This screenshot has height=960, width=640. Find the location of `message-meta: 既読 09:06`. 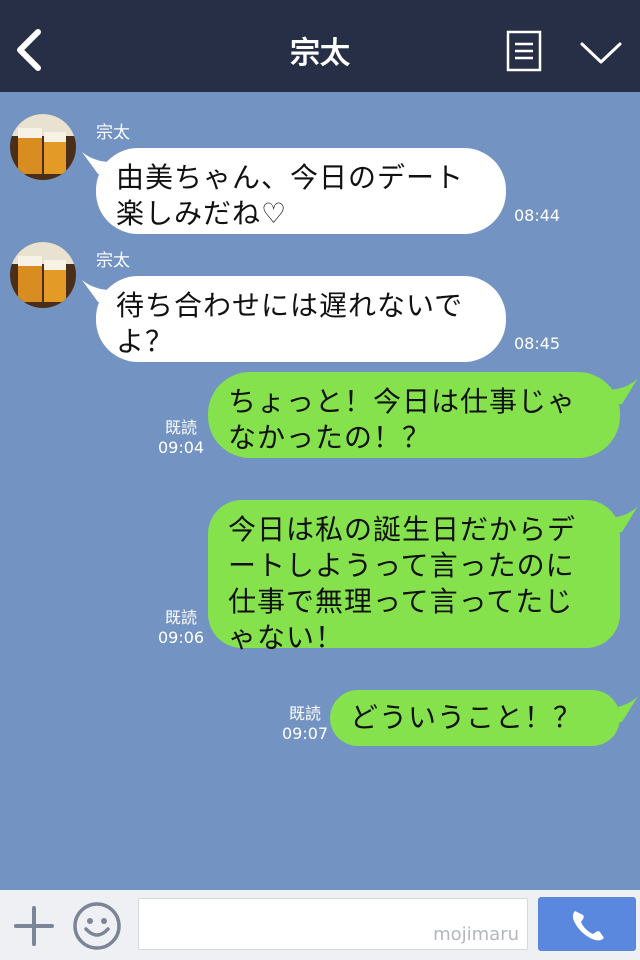

message-meta: 既読 09:06 is located at coordinates (181, 628).